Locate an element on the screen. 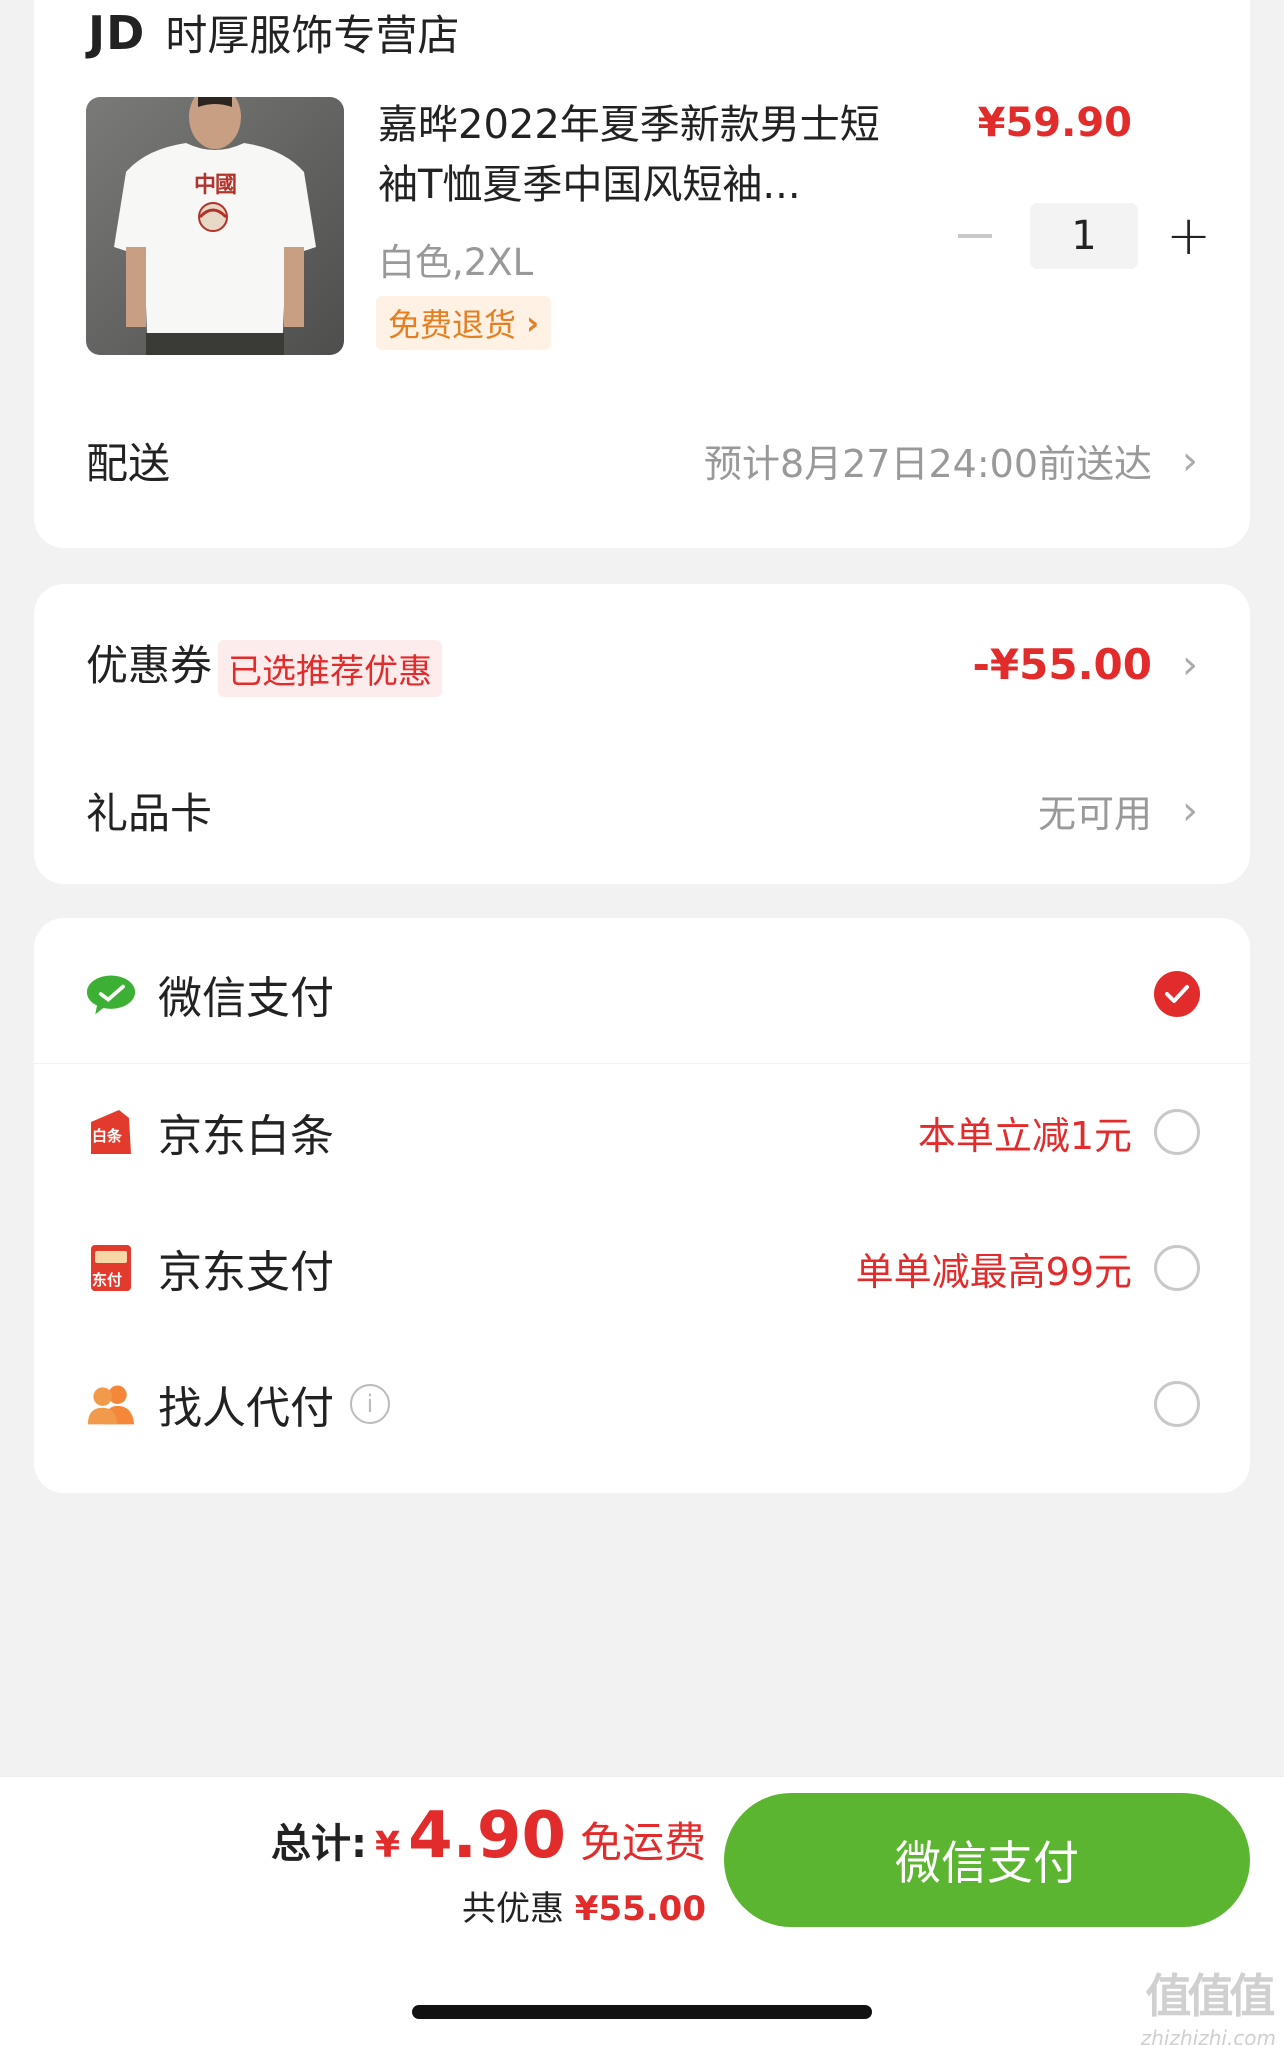  total-label: 总计: is located at coordinates (319, 1844).